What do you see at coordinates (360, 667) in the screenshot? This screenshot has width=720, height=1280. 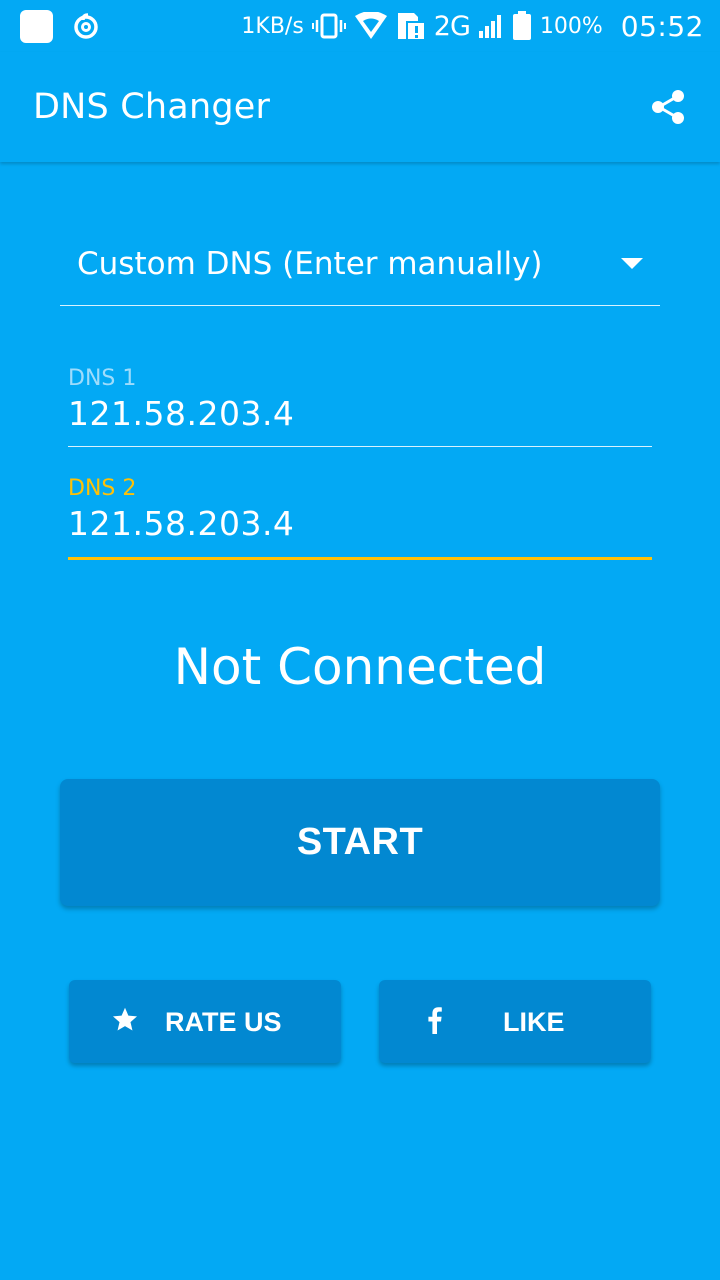 I see `connection-status: Not Connected` at bounding box center [360, 667].